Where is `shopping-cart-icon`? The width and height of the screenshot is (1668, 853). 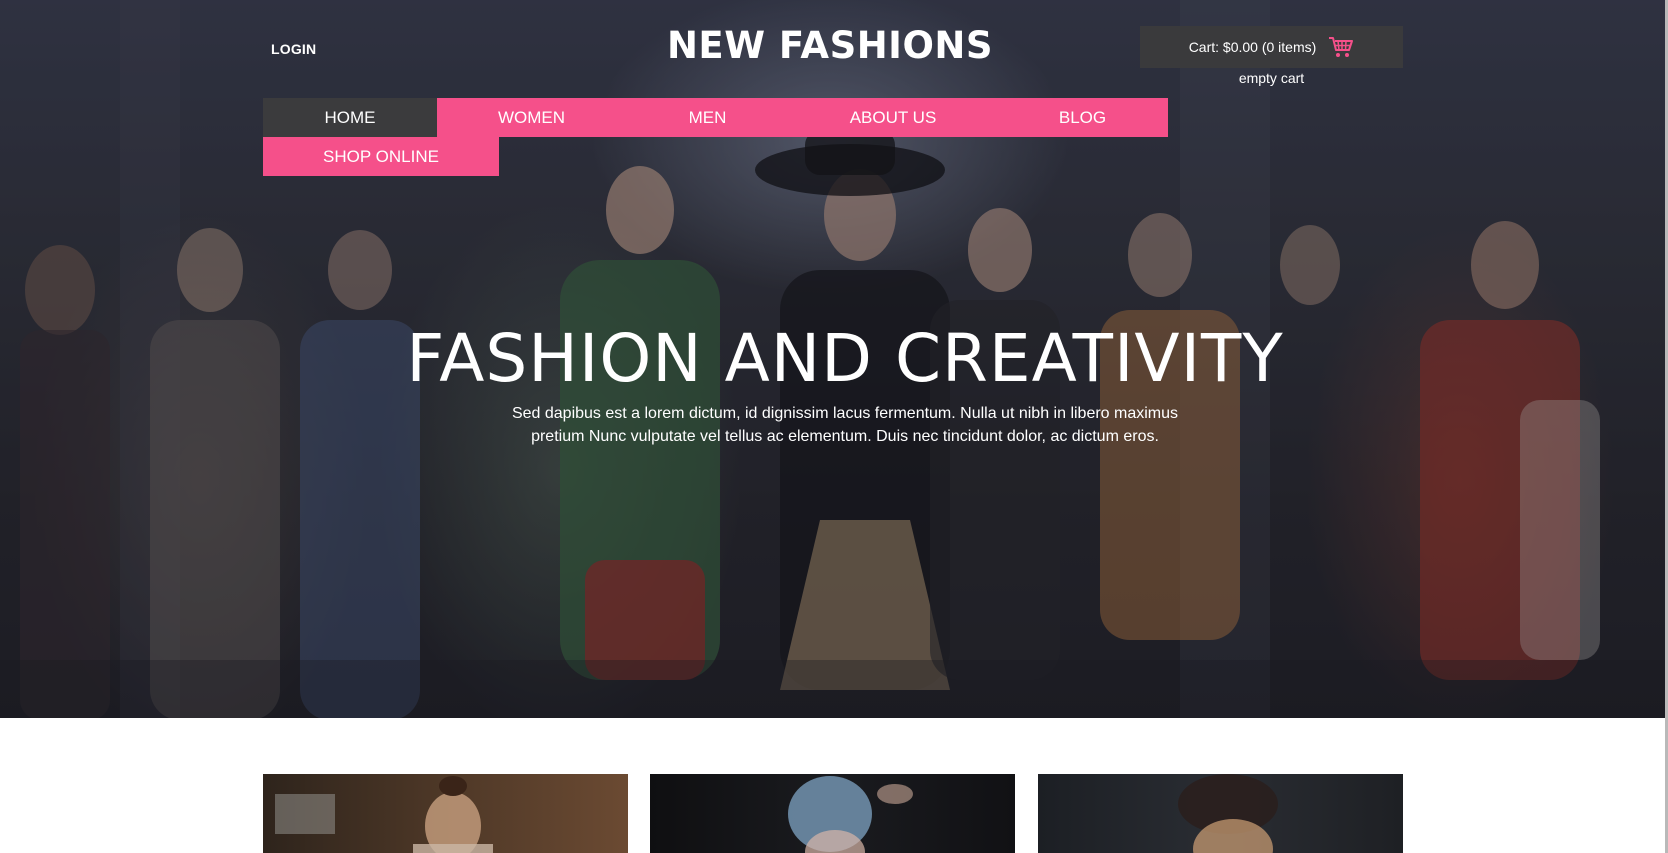 shopping-cart-icon is located at coordinates (1341, 47).